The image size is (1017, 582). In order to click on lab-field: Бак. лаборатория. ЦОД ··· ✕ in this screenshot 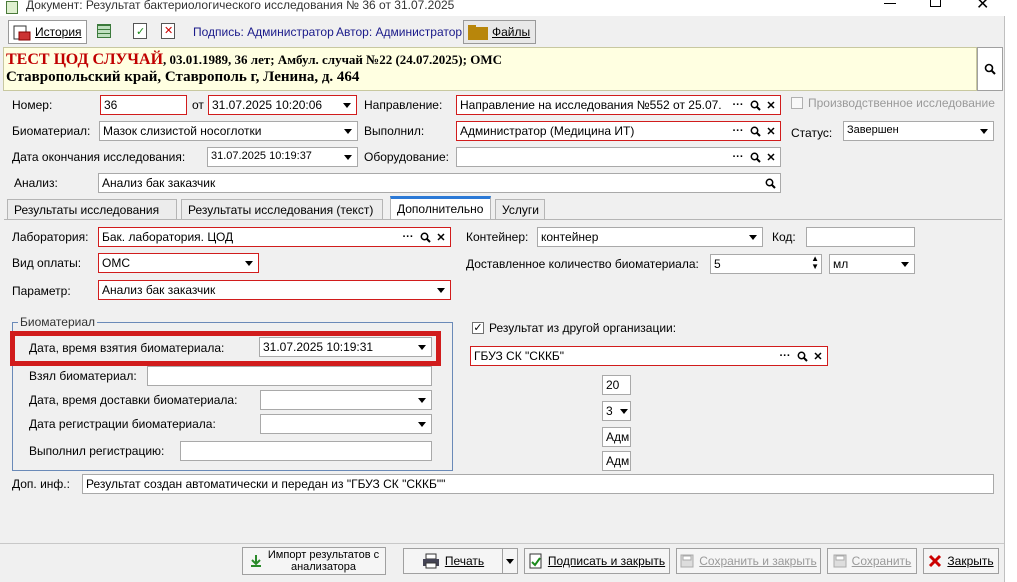, I will do `click(274, 237)`.